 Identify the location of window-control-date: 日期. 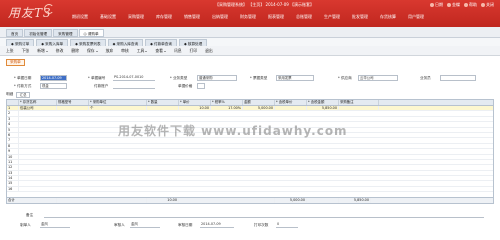
(436, 5).